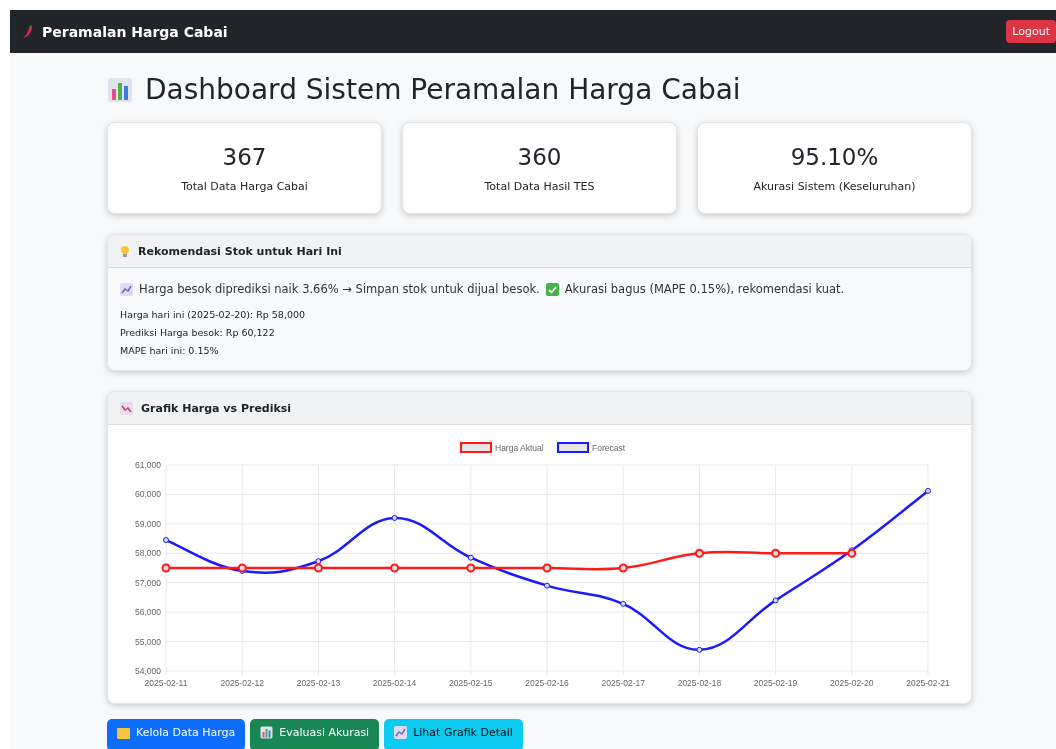 The width and height of the screenshot is (1056, 749). I want to click on legend-label: Harga Aktual, so click(519, 448).